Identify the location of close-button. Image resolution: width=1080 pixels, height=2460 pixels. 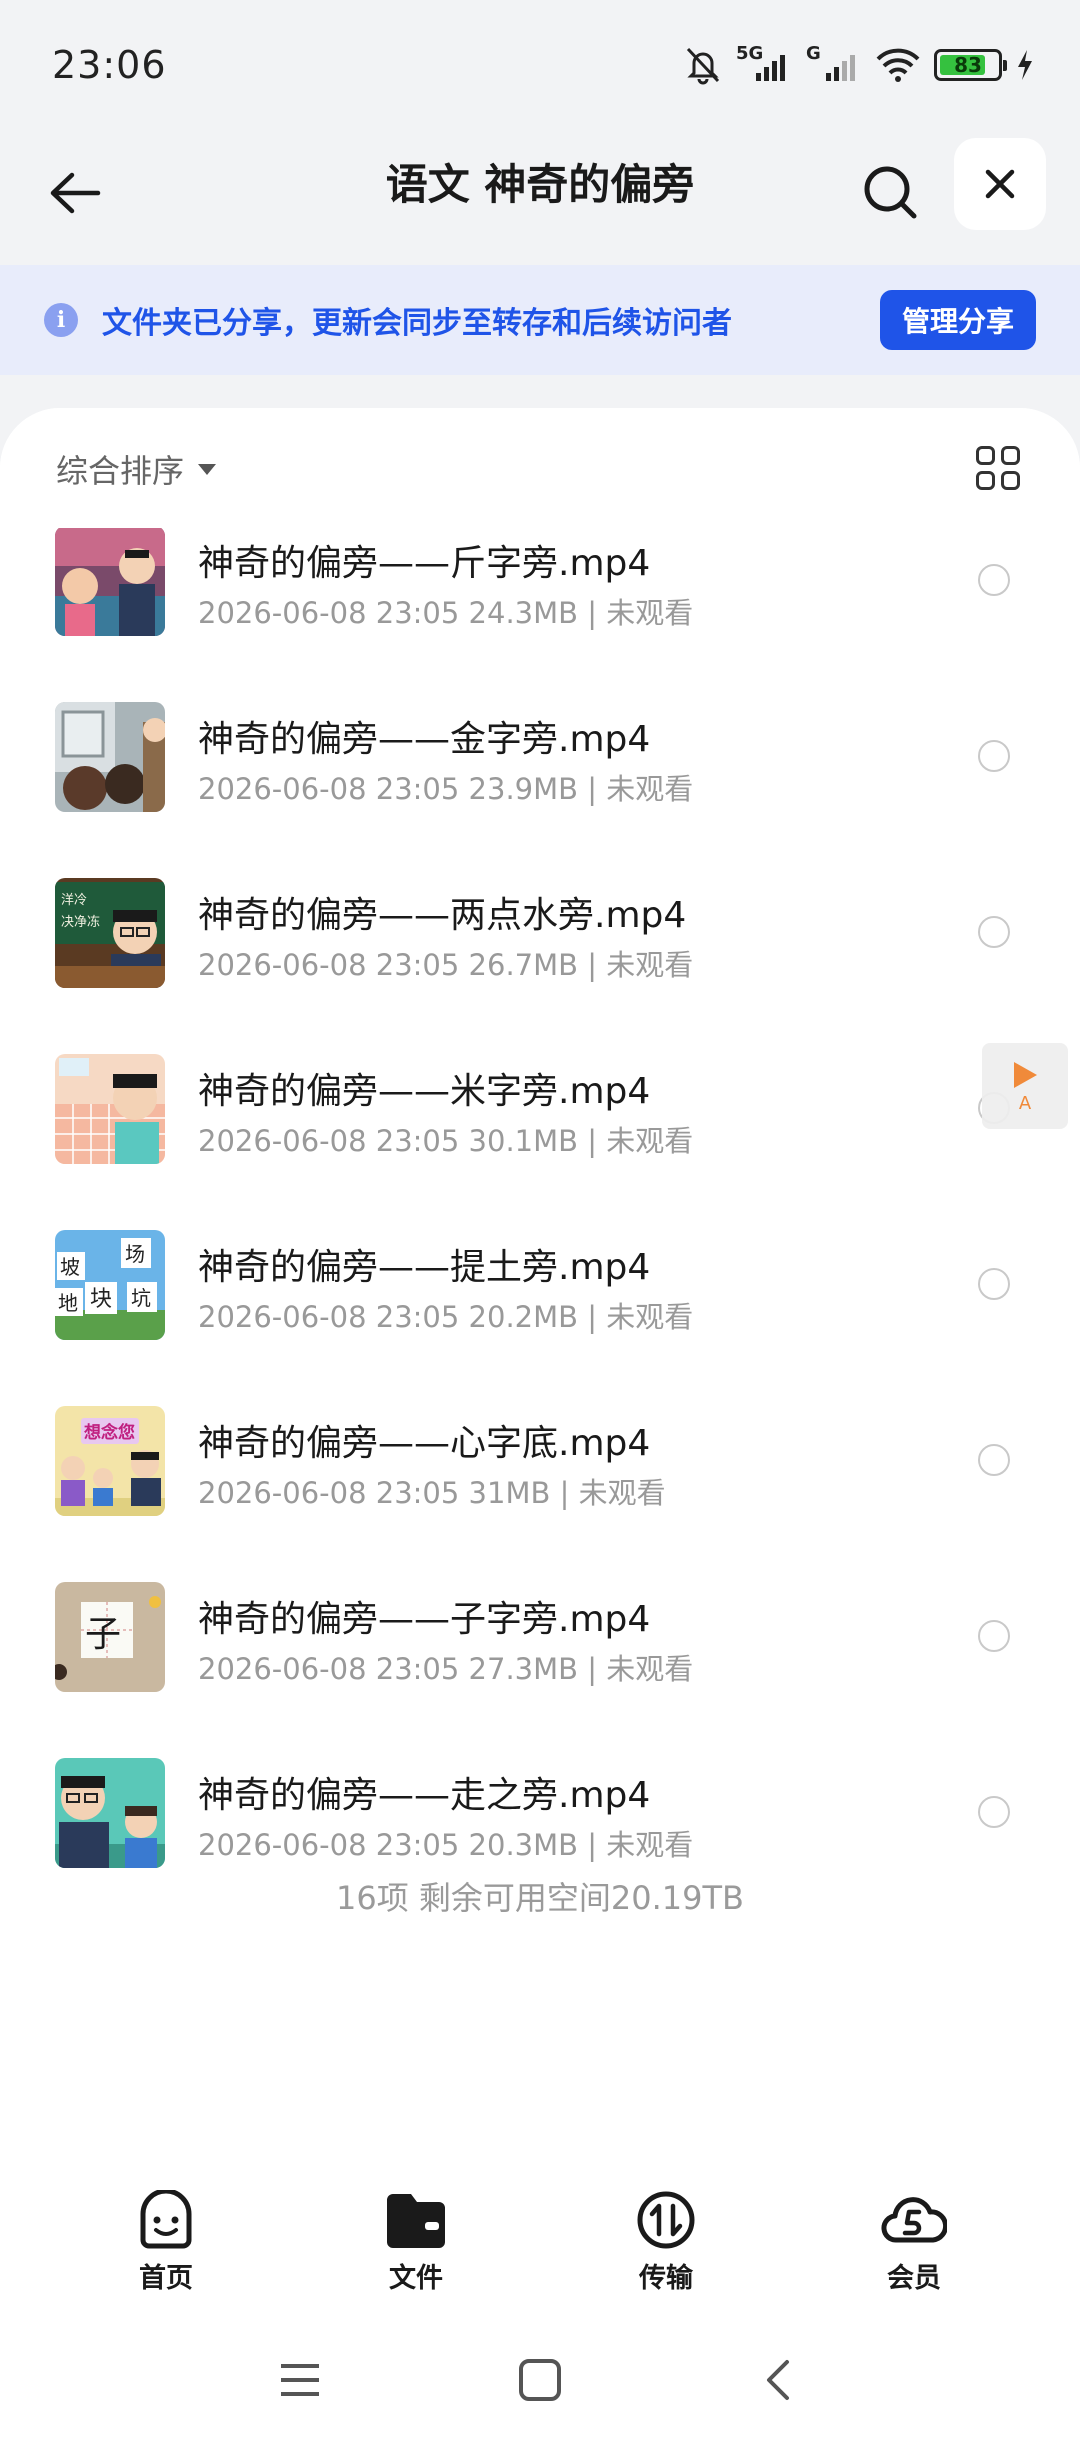
(1000, 184).